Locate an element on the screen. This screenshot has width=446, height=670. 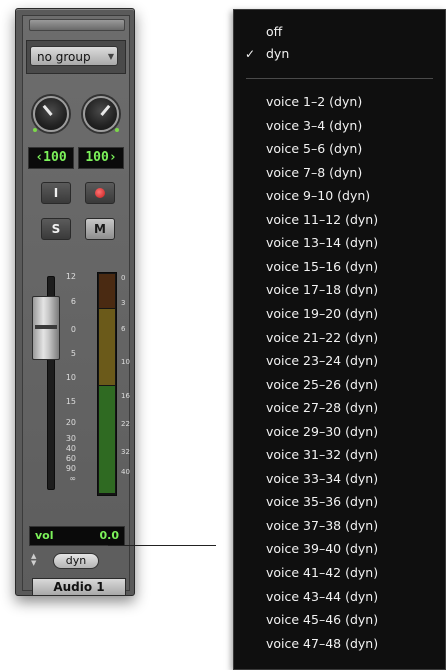
menu-item-label: voice 1–2 (dyn) is located at coordinates (314, 101).